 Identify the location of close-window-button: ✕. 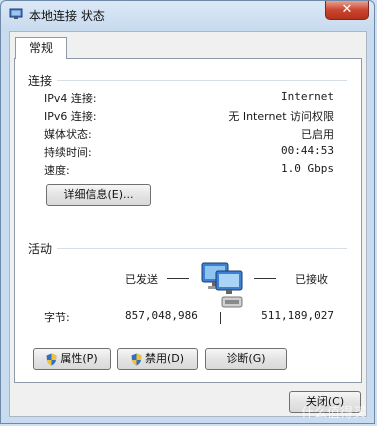
(347, 10).